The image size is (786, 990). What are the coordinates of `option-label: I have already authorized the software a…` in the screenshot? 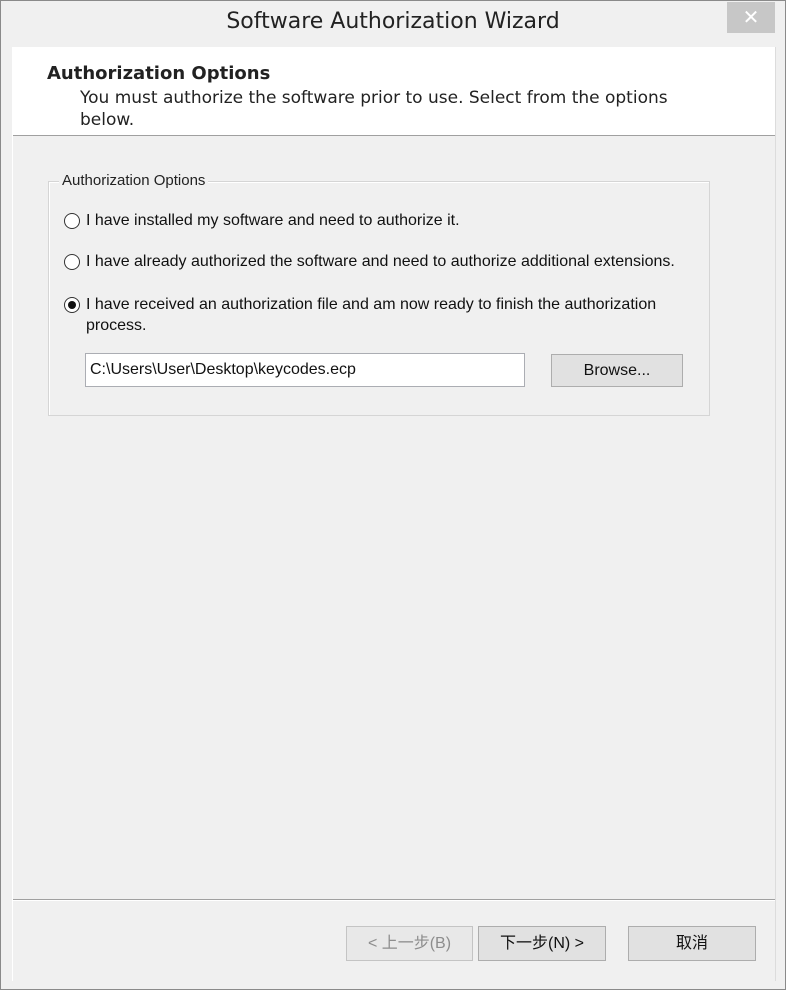 It's located at (380, 261).